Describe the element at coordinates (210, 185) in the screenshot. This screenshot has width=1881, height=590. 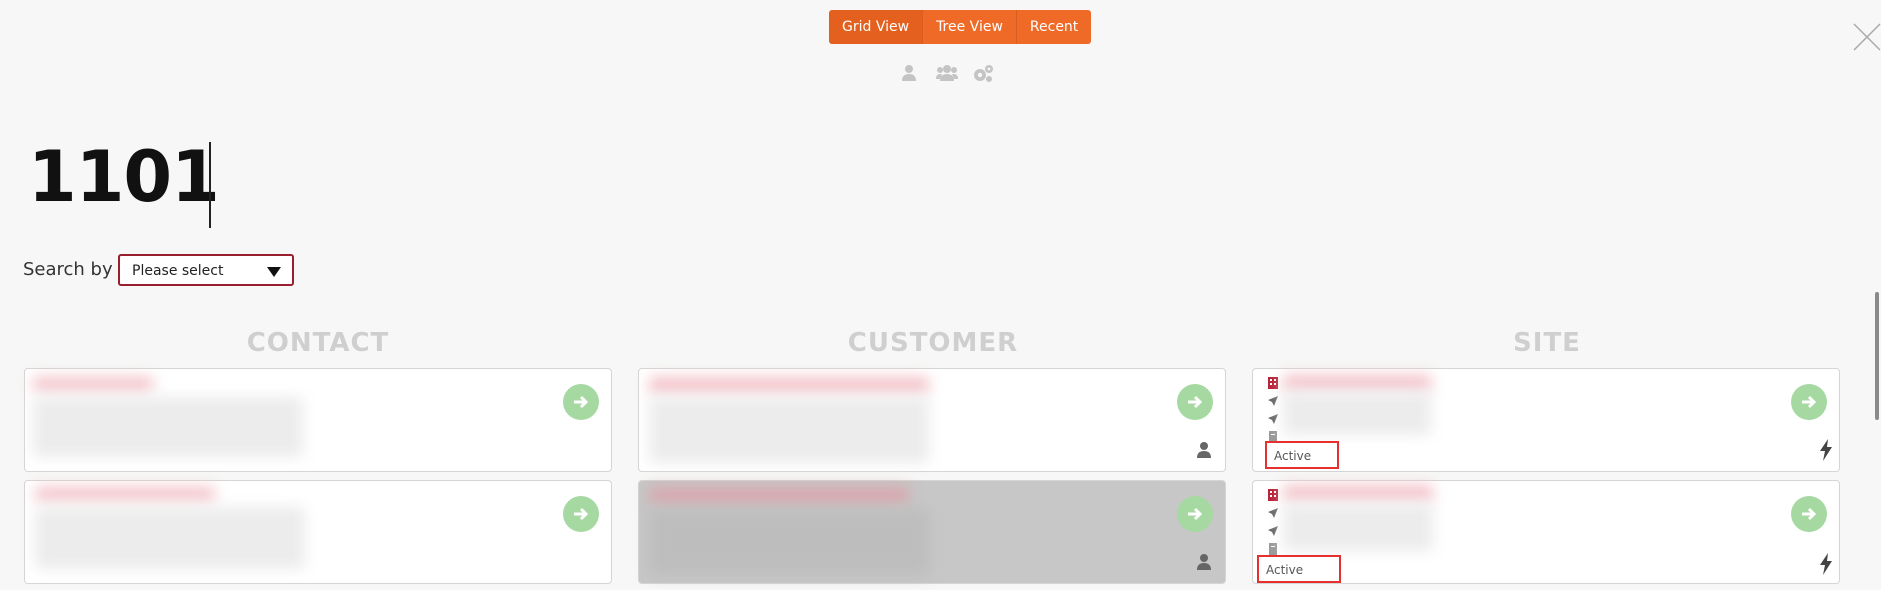
I see `text-caret` at that location.